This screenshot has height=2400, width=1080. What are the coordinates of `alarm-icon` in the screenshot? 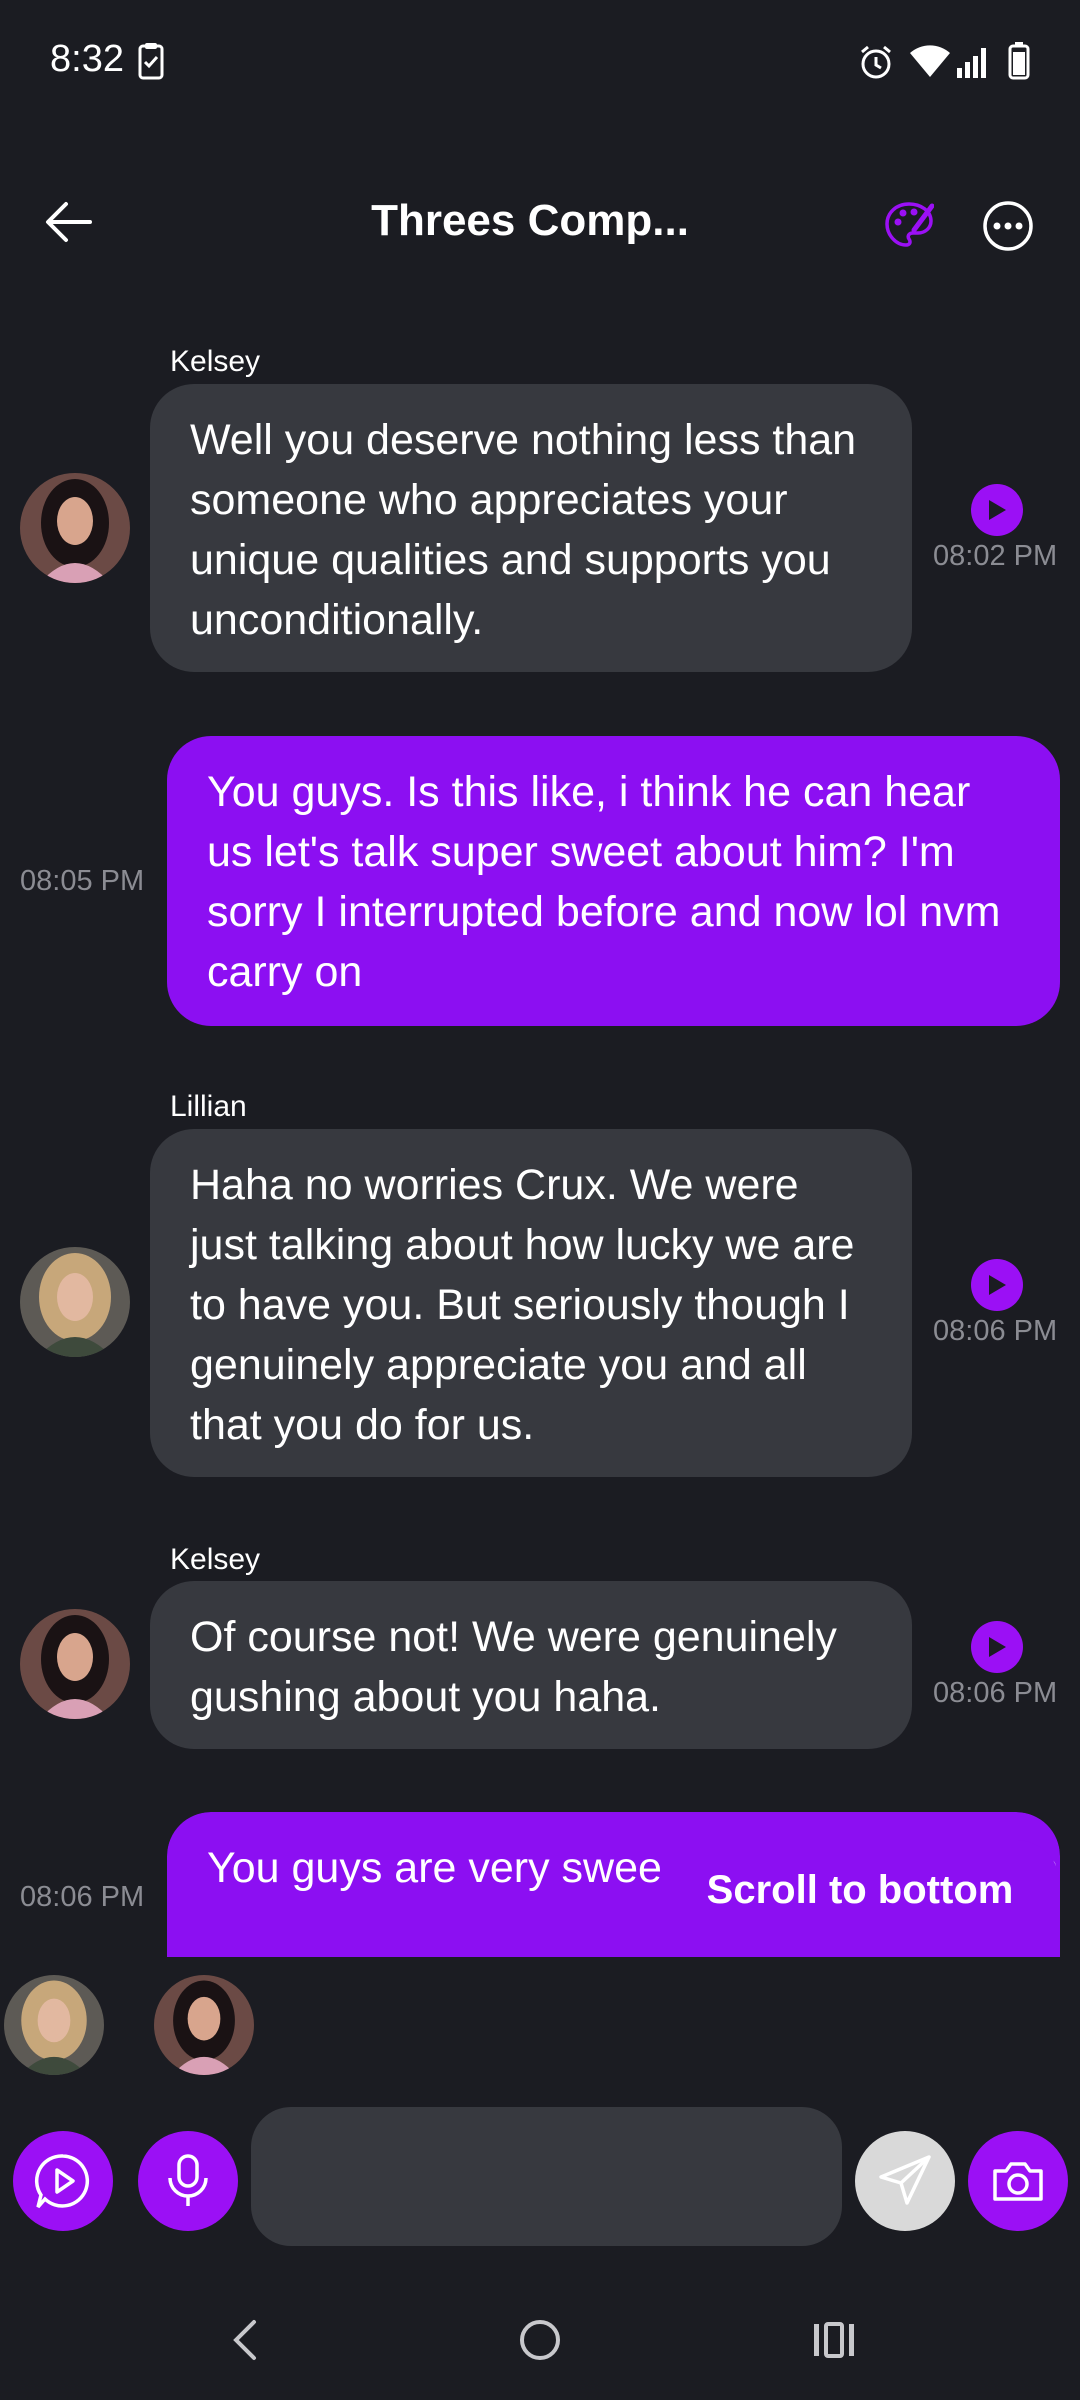 It's located at (876, 62).